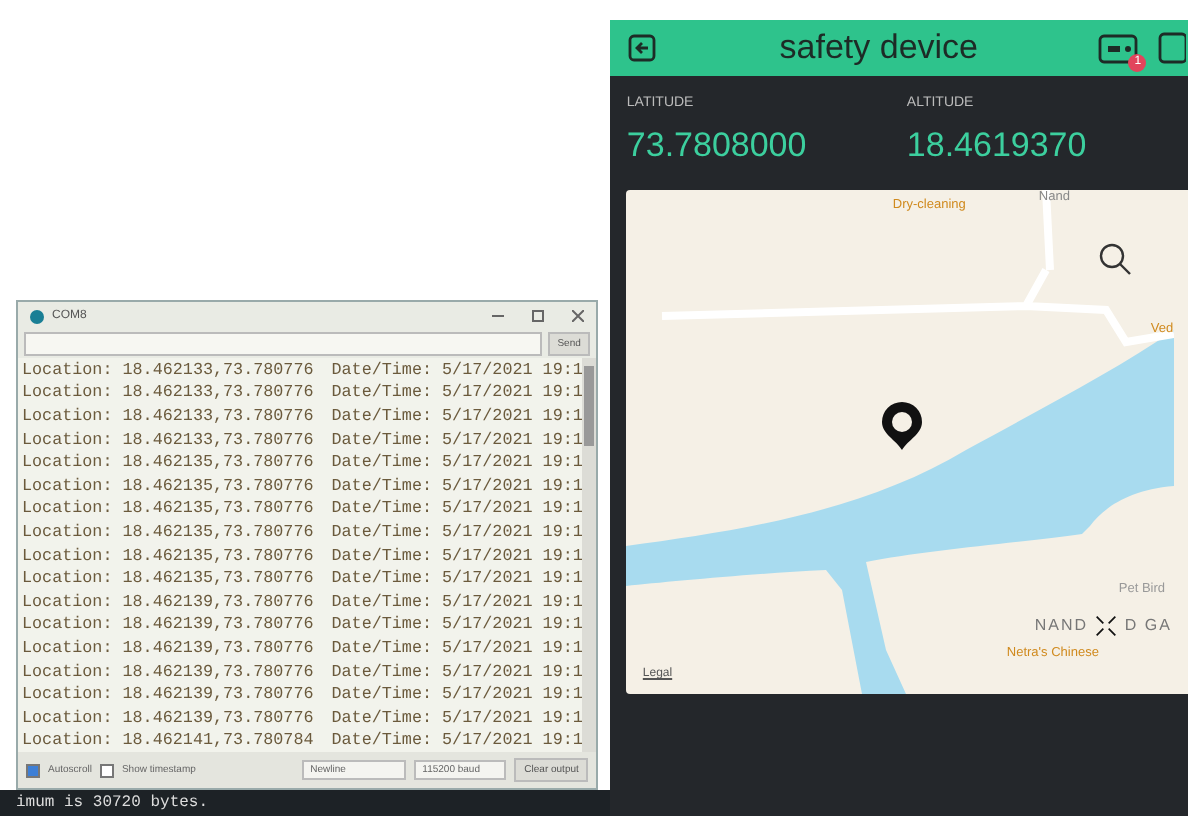 Image resolution: width=1188 pixels, height=816 pixels. I want to click on collapse-icon, so click(1106, 626).